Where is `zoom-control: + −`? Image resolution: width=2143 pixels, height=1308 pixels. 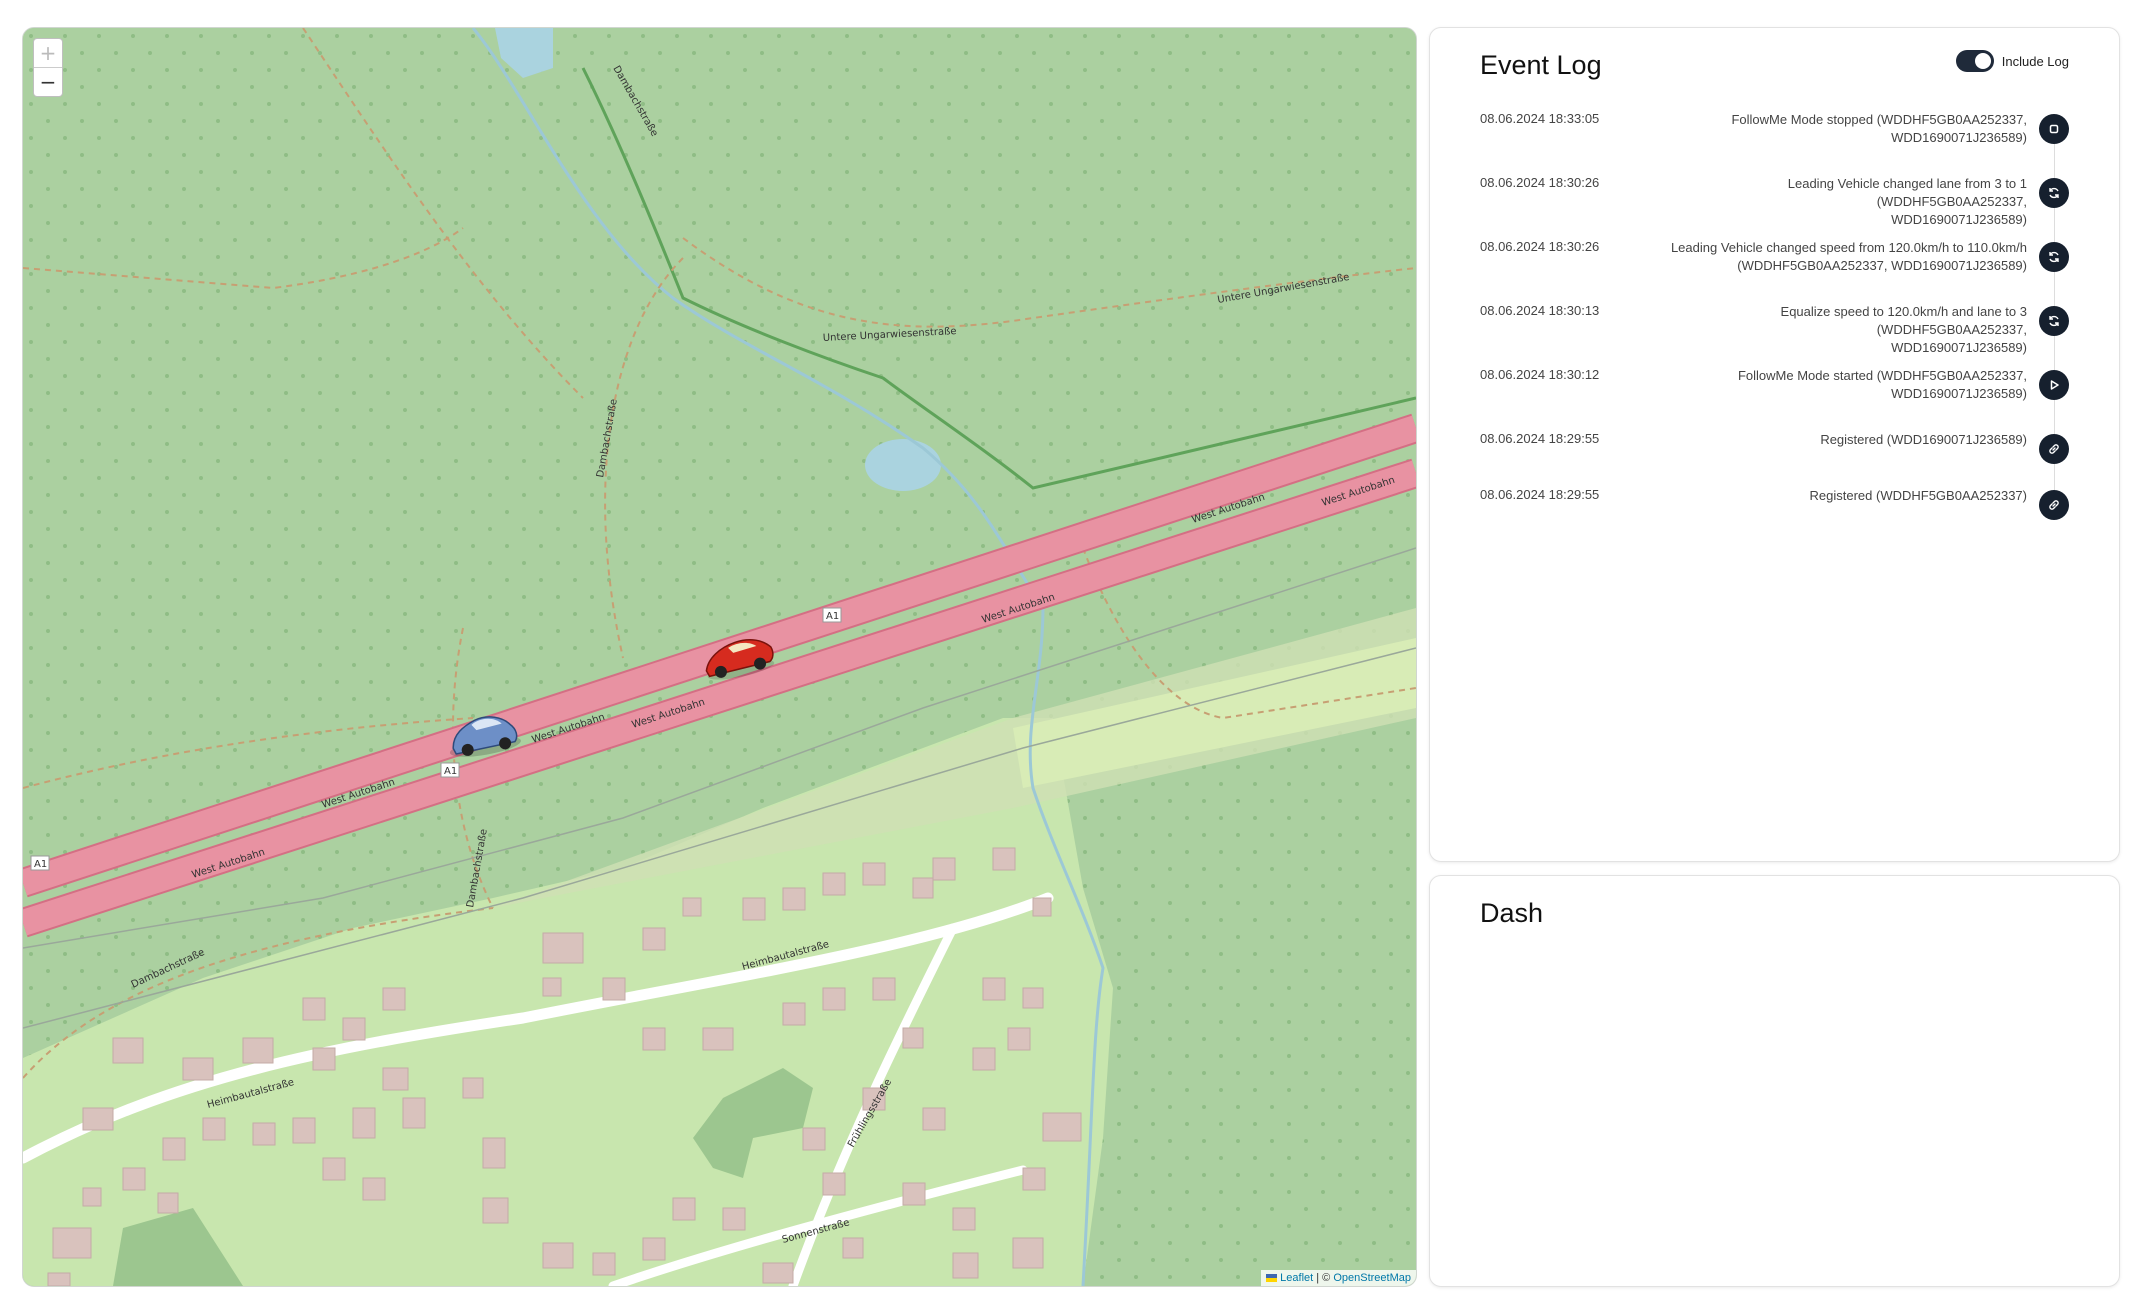
zoom-control: + − is located at coordinates (48, 67).